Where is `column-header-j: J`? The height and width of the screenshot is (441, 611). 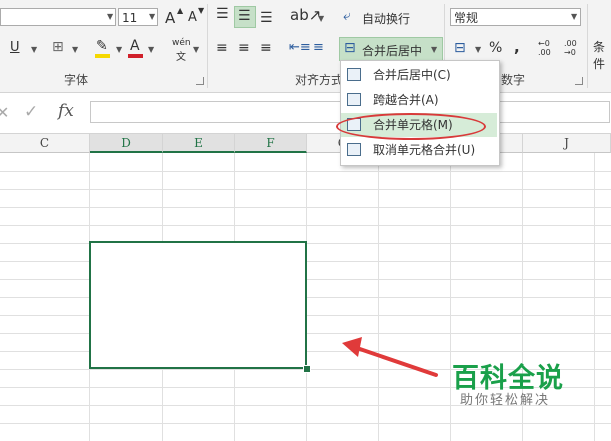
column-header-j: J is located at coordinates (567, 143).